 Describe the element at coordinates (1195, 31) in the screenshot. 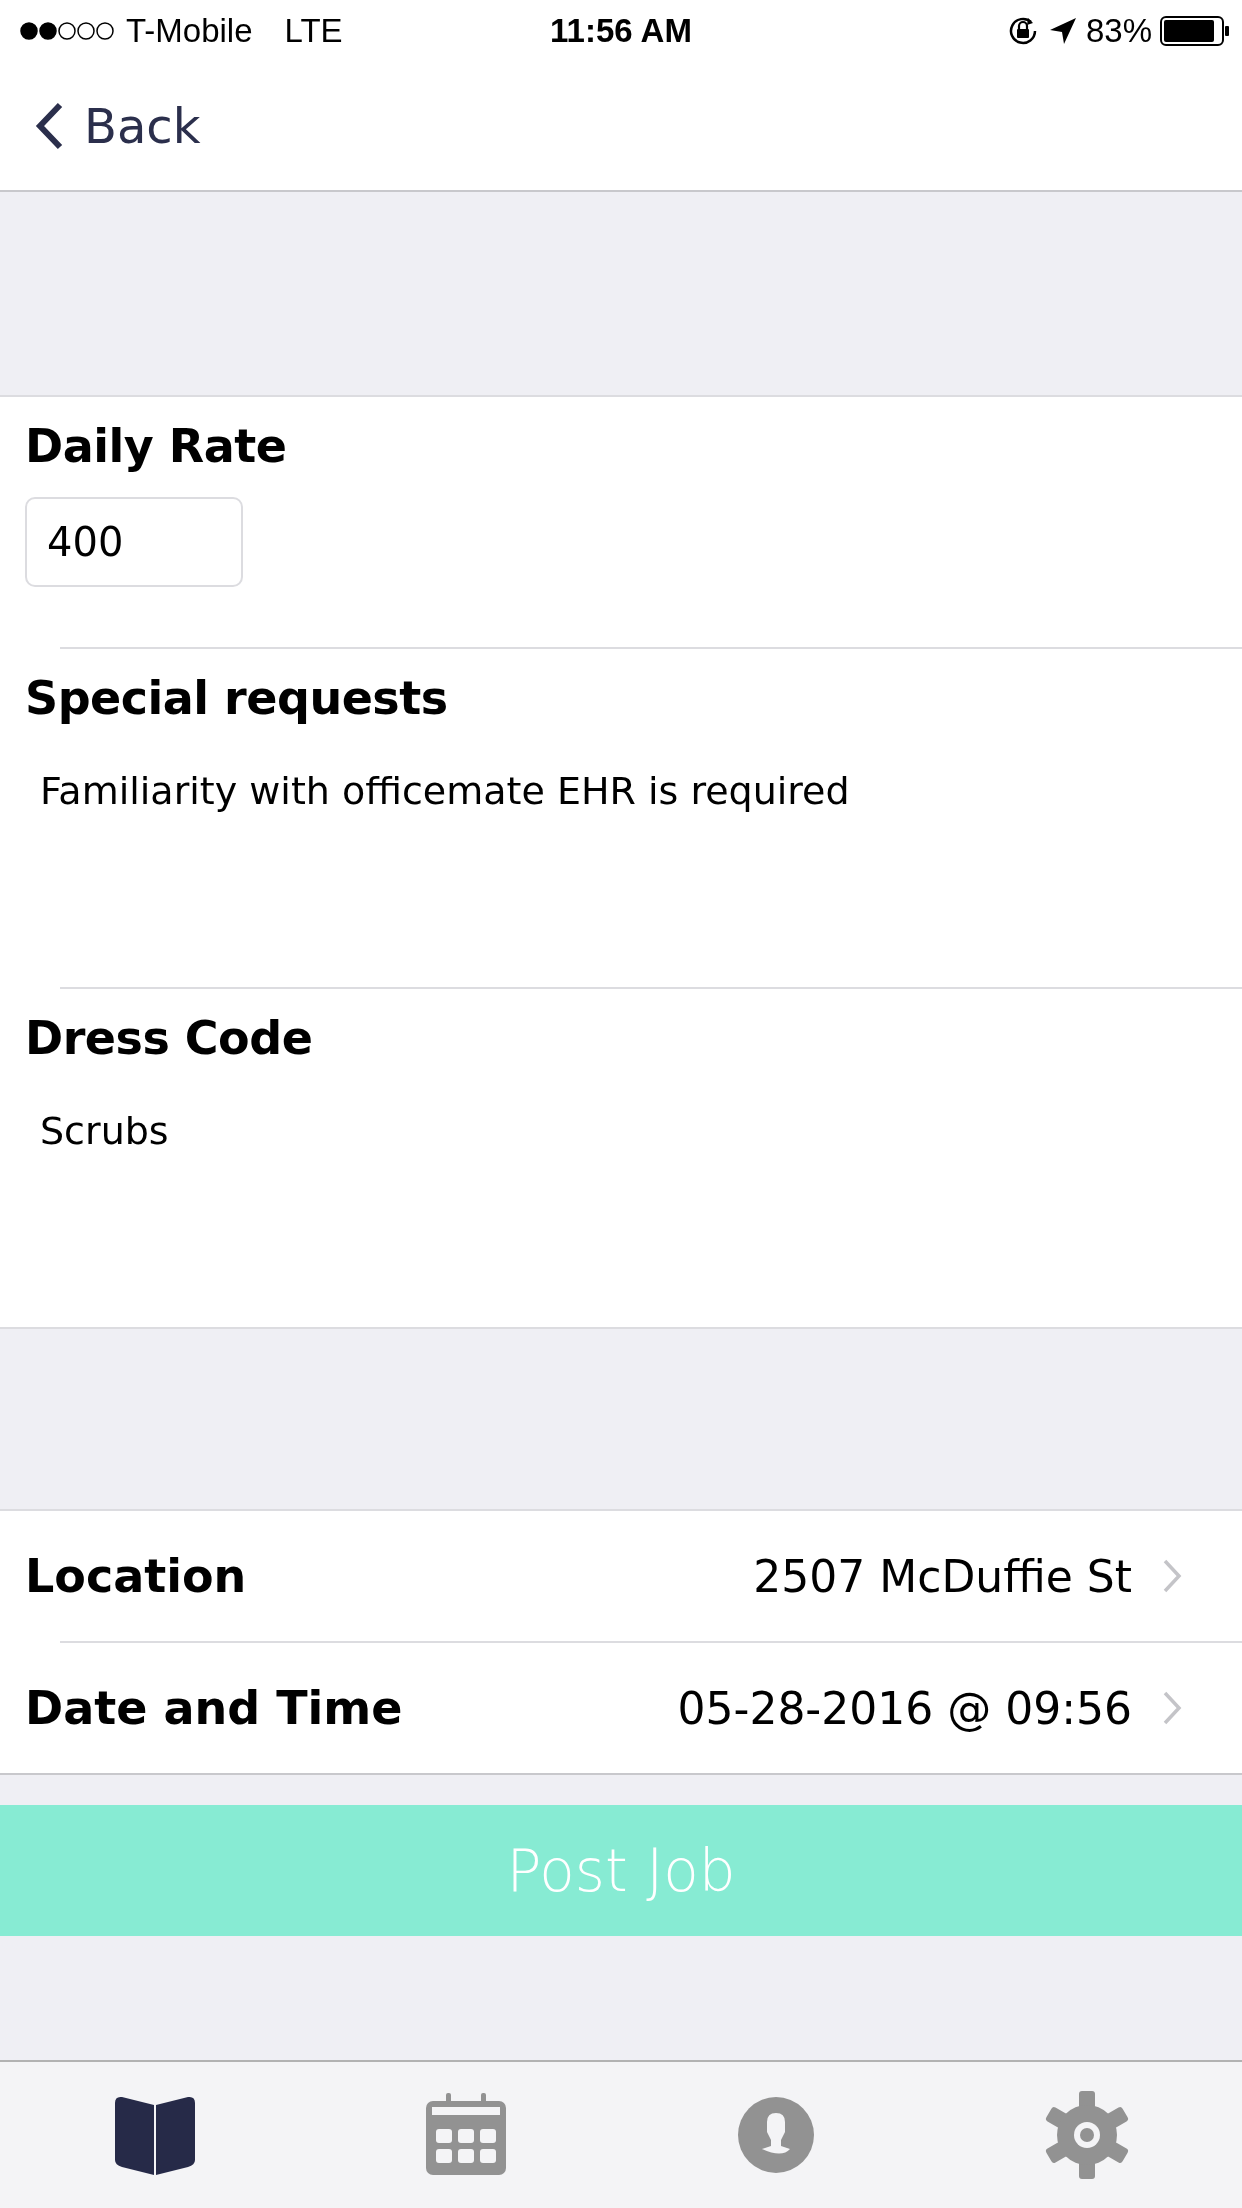

I see `battery-icon` at that location.